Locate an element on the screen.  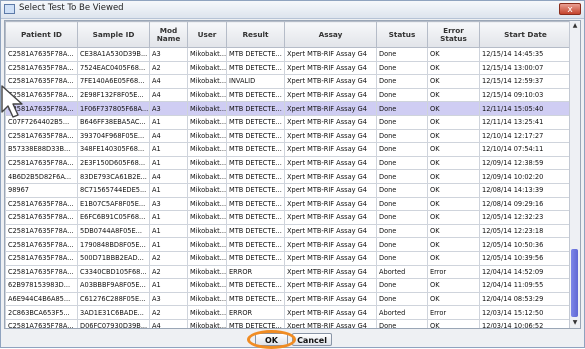
scroll-thumb is located at coordinates (574, 283).